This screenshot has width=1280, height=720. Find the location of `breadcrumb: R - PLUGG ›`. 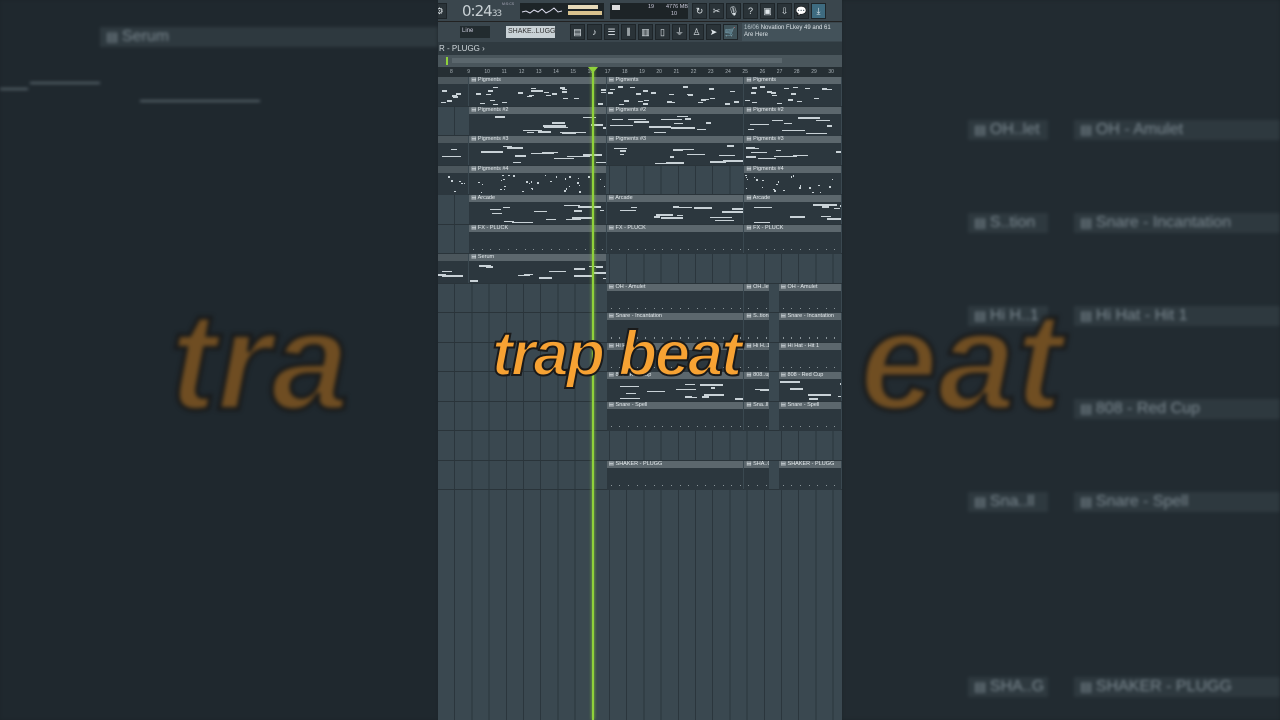

breadcrumb: R - PLUGG › is located at coordinates (640, 48).